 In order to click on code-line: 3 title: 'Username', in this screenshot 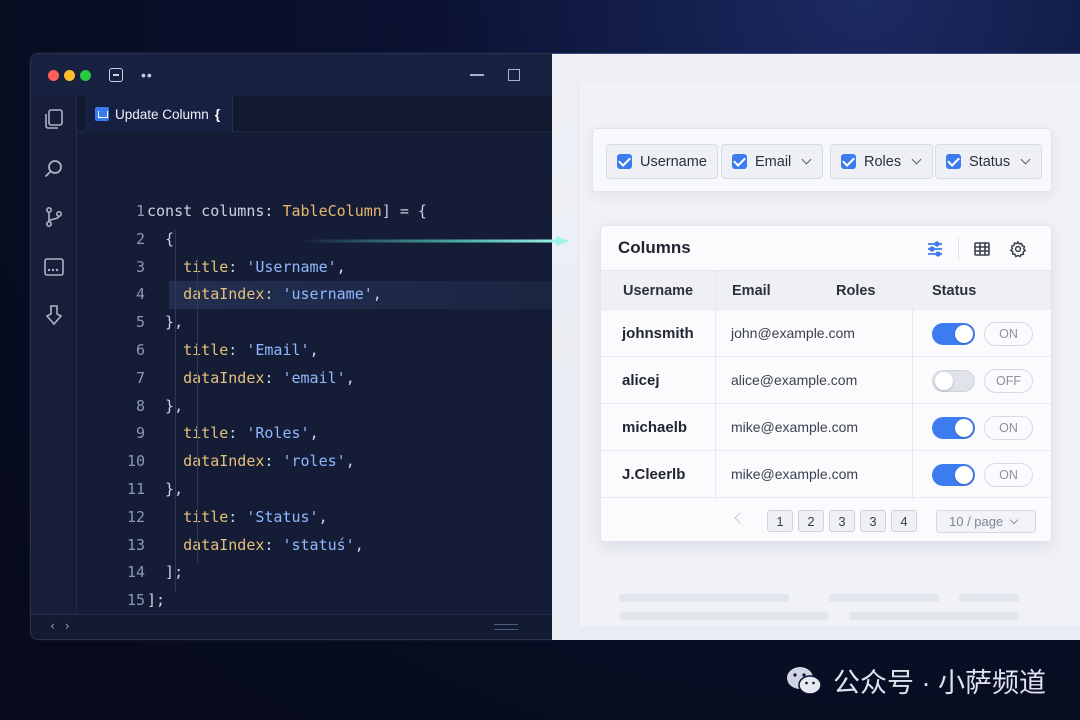, I will do `click(314, 268)`.